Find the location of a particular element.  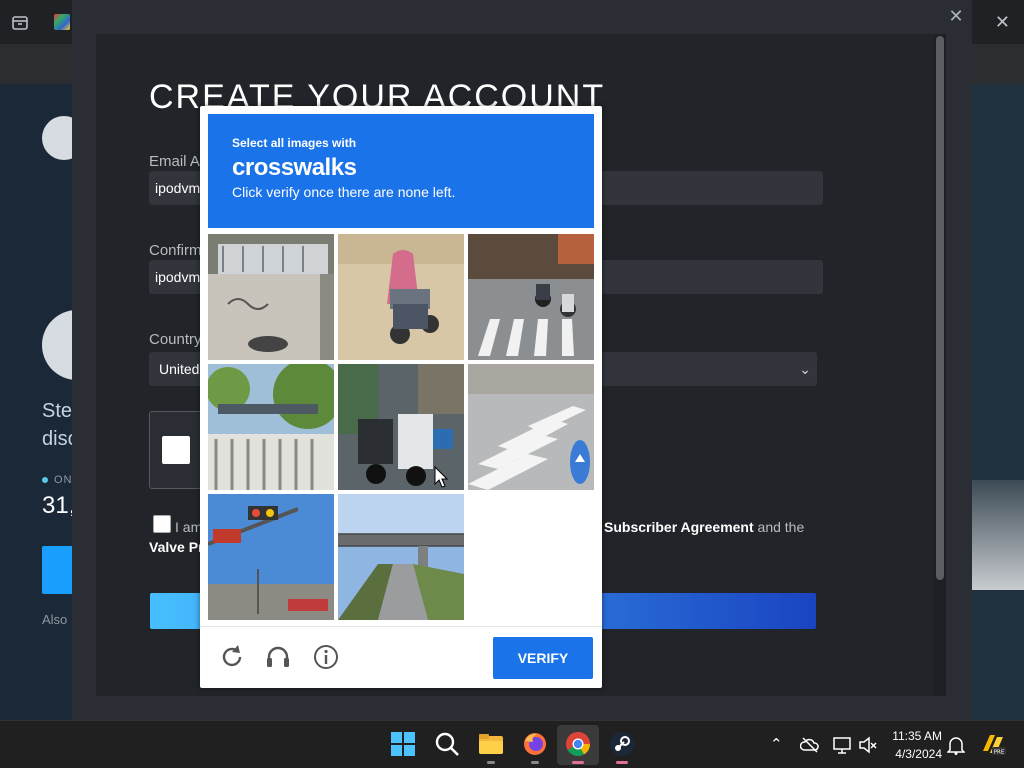

subscriber-agreement-link: Subscriber Agreement is located at coordinates (679, 527).